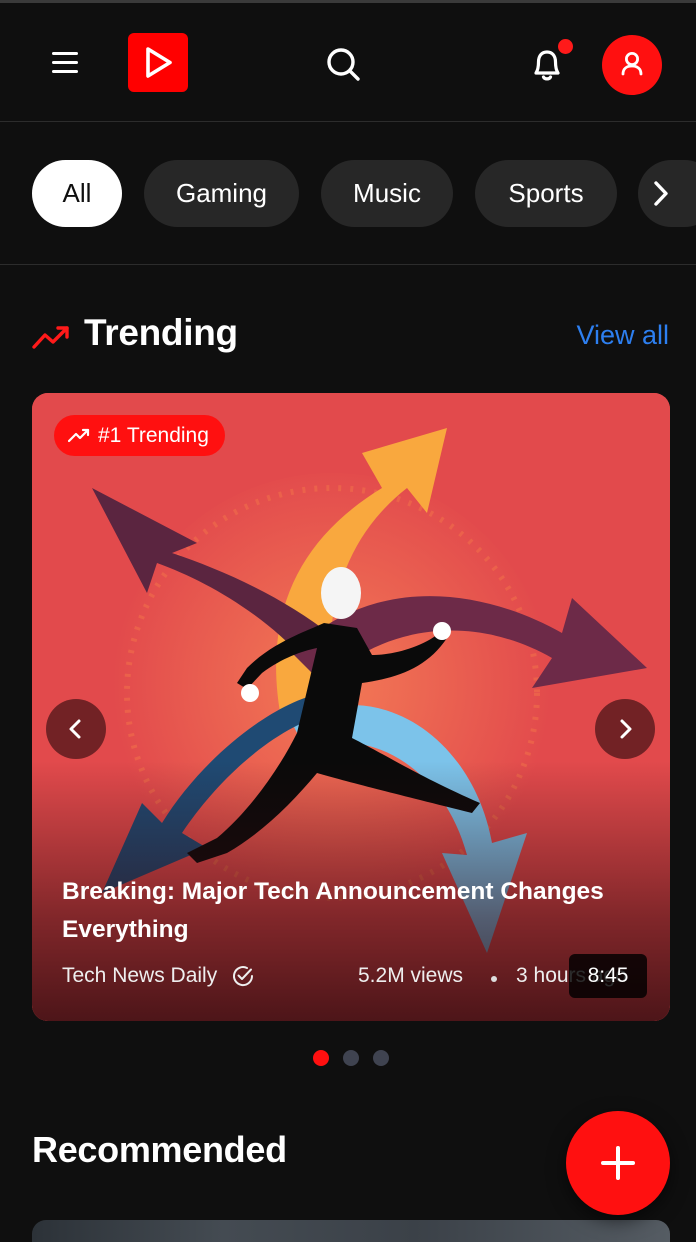 The image size is (696, 1242). I want to click on app-header, so click(348, 62).